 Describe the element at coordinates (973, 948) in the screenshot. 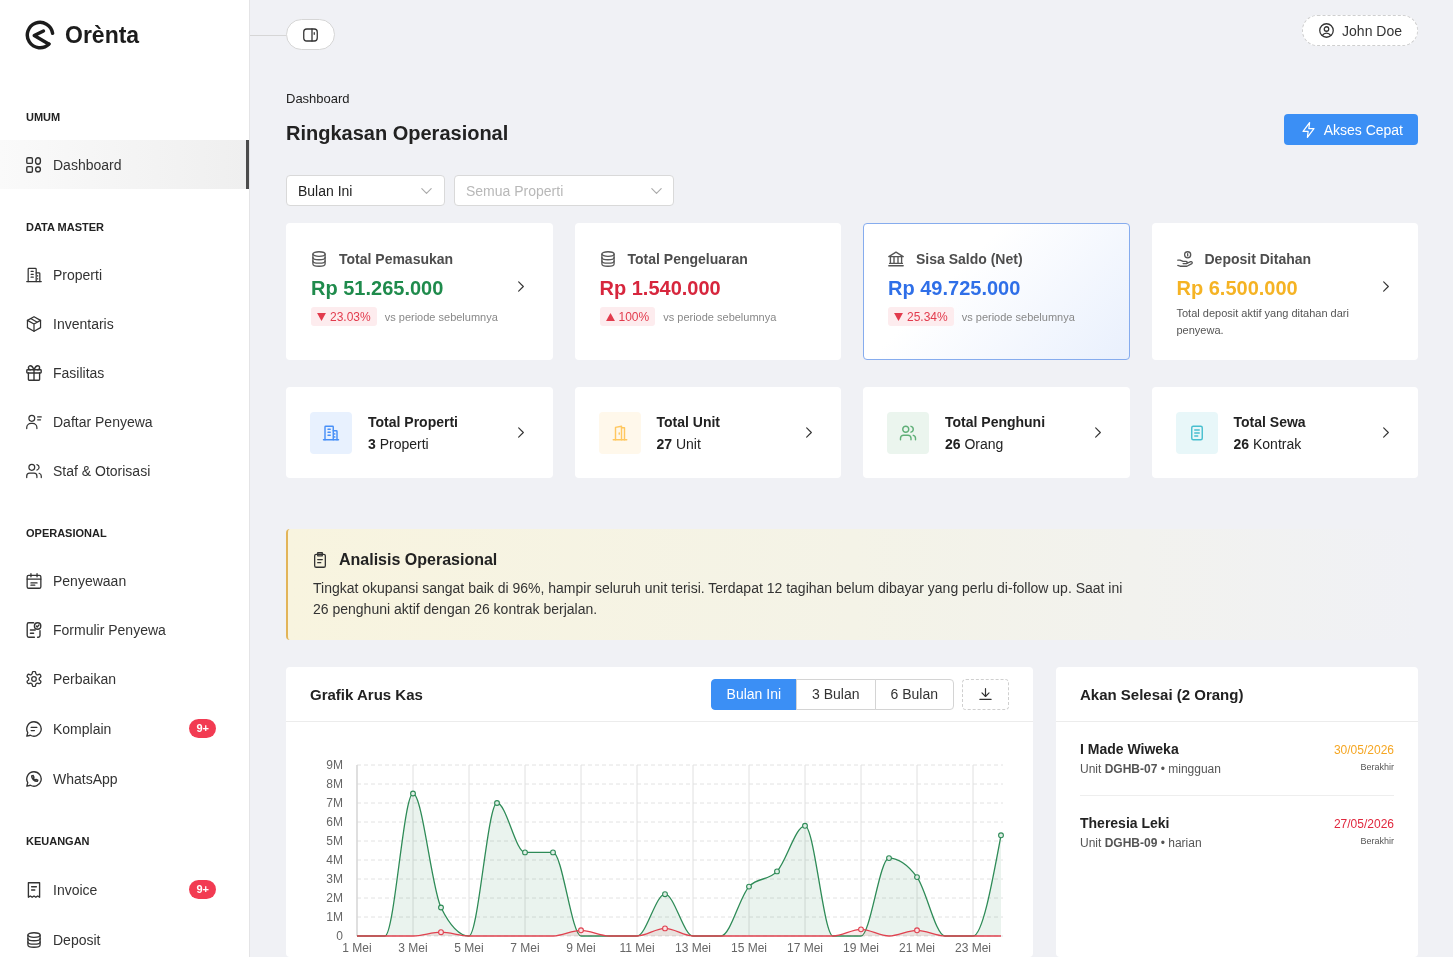

I see `axis-label: 23 Mei` at that location.